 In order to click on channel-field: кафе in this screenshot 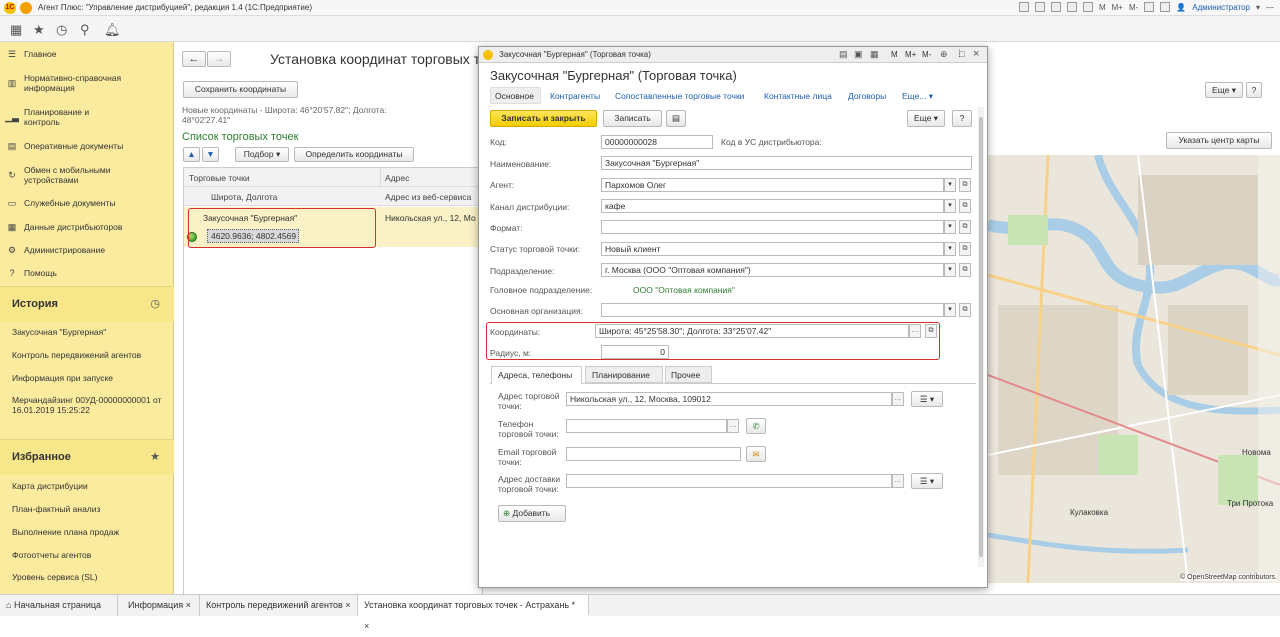, I will do `click(772, 206)`.